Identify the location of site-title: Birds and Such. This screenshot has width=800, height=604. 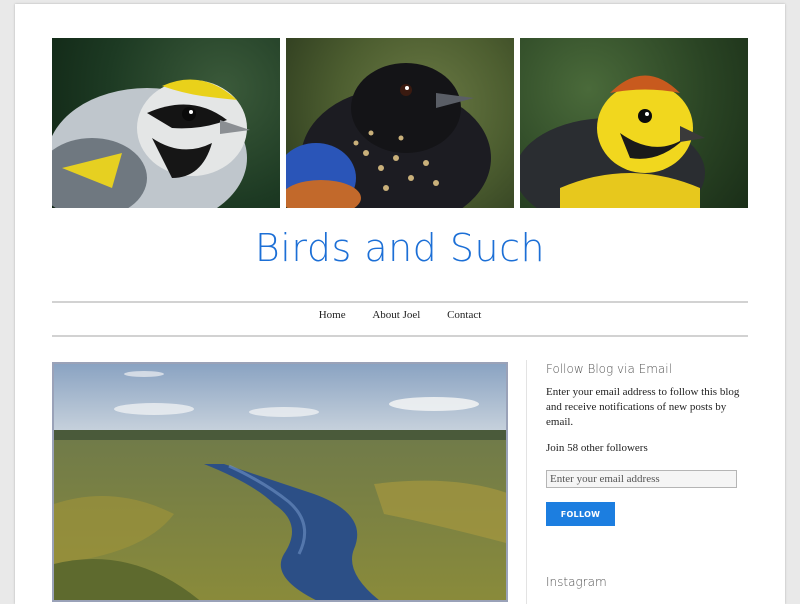
(400, 248).